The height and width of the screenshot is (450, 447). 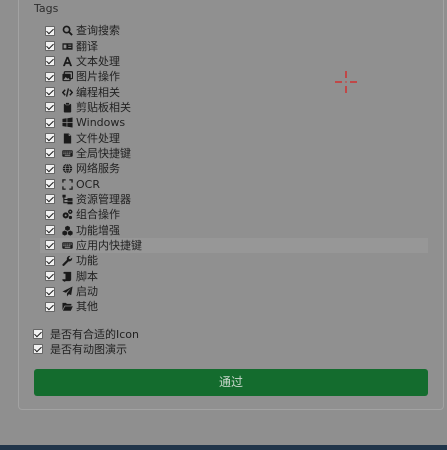 What do you see at coordinates (234, 30) in the screenshot?
I see `tag-item-search: 查询搜索` at bounding box center [234, 30].